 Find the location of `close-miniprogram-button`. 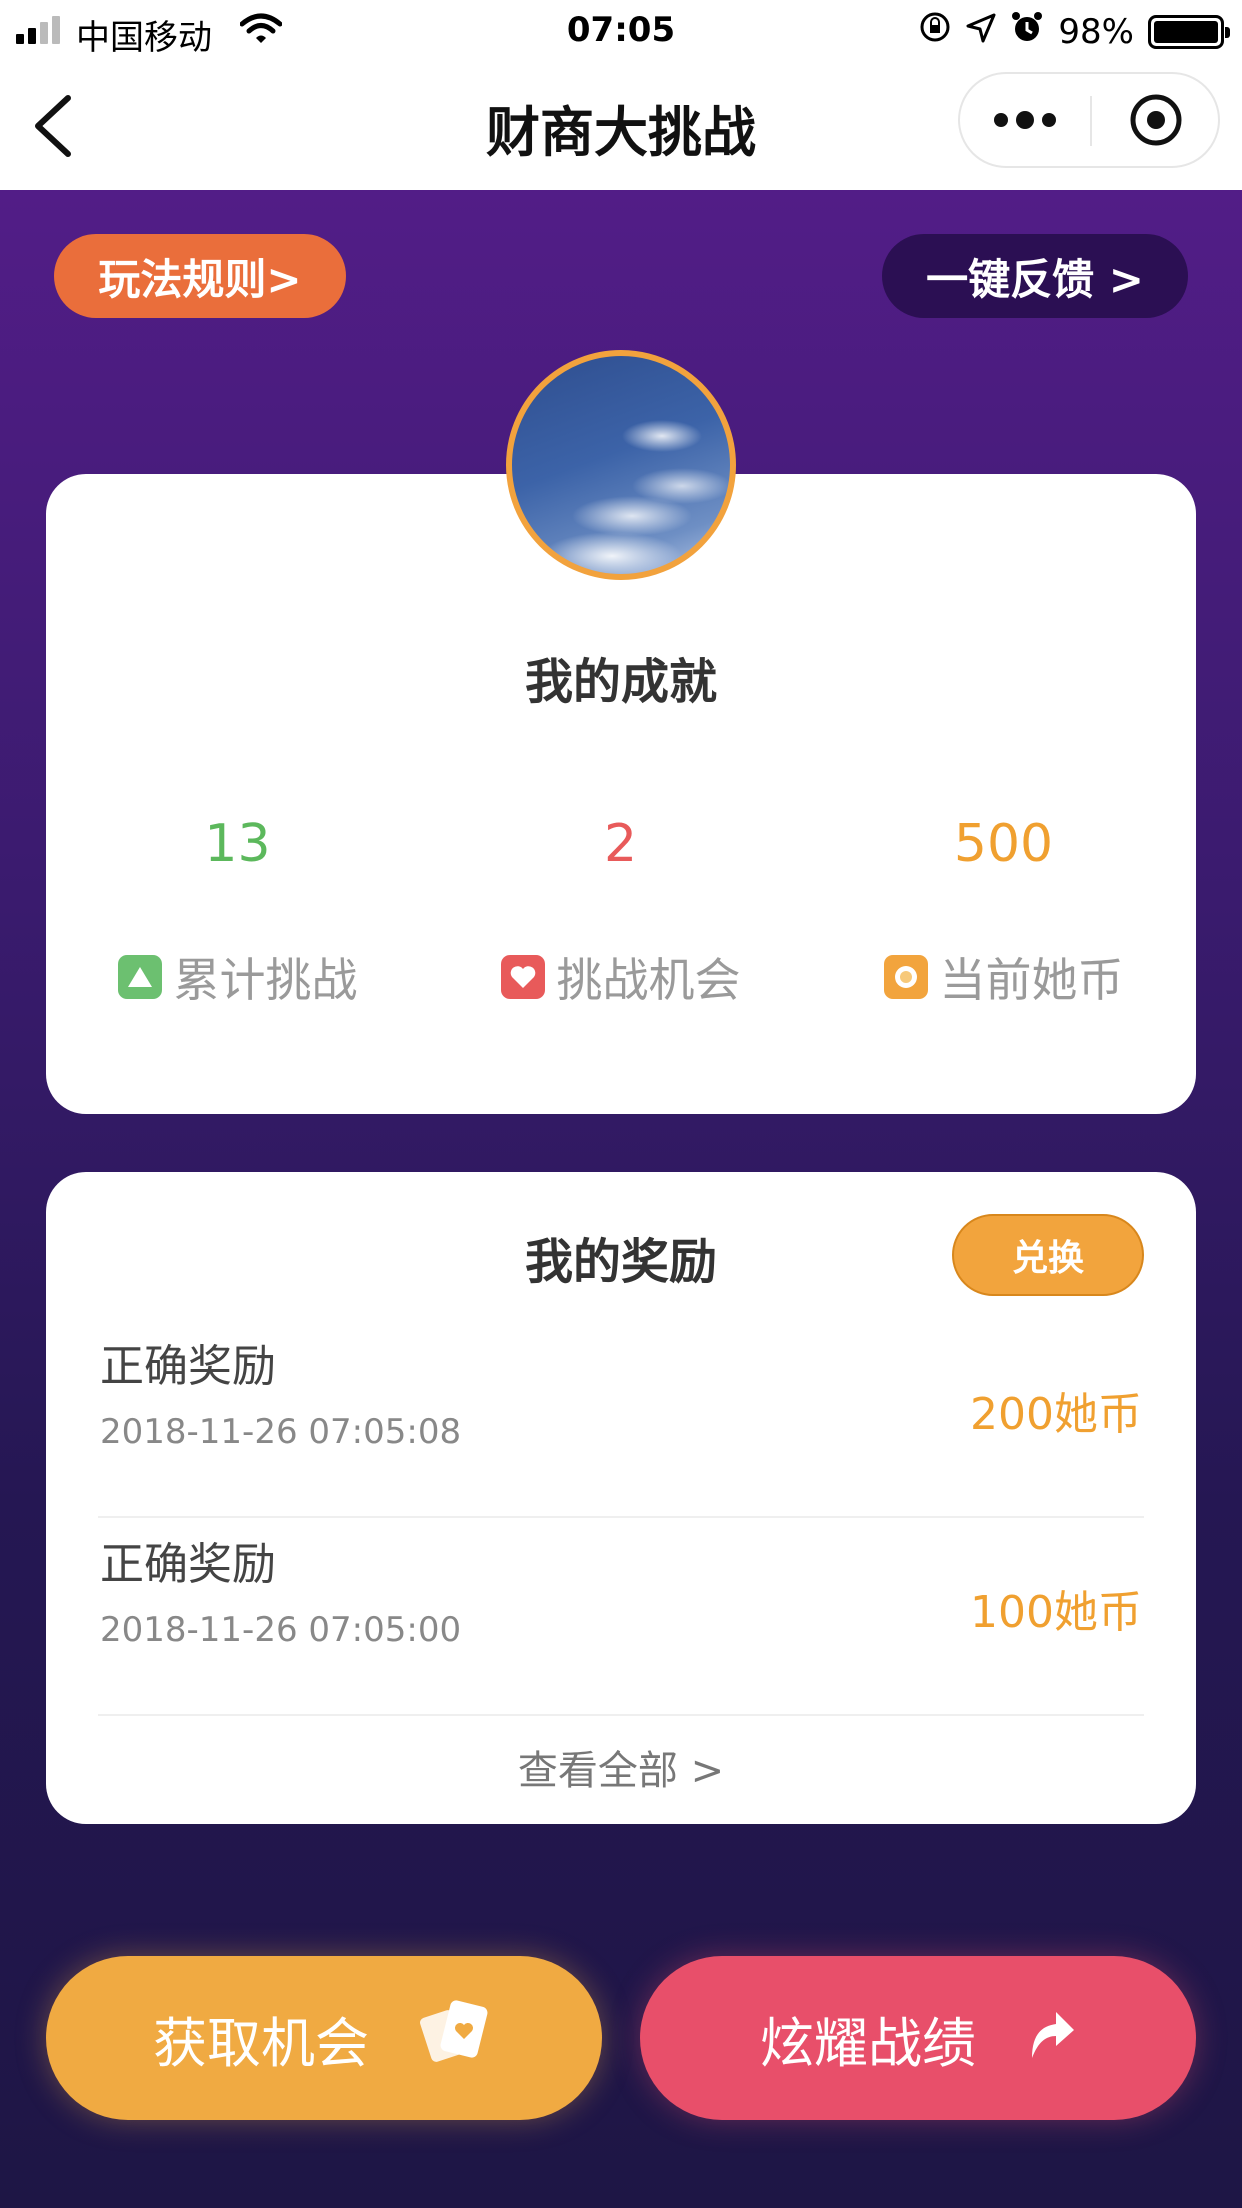

close-miniprogram-button is located at coordinates (1156, 120).